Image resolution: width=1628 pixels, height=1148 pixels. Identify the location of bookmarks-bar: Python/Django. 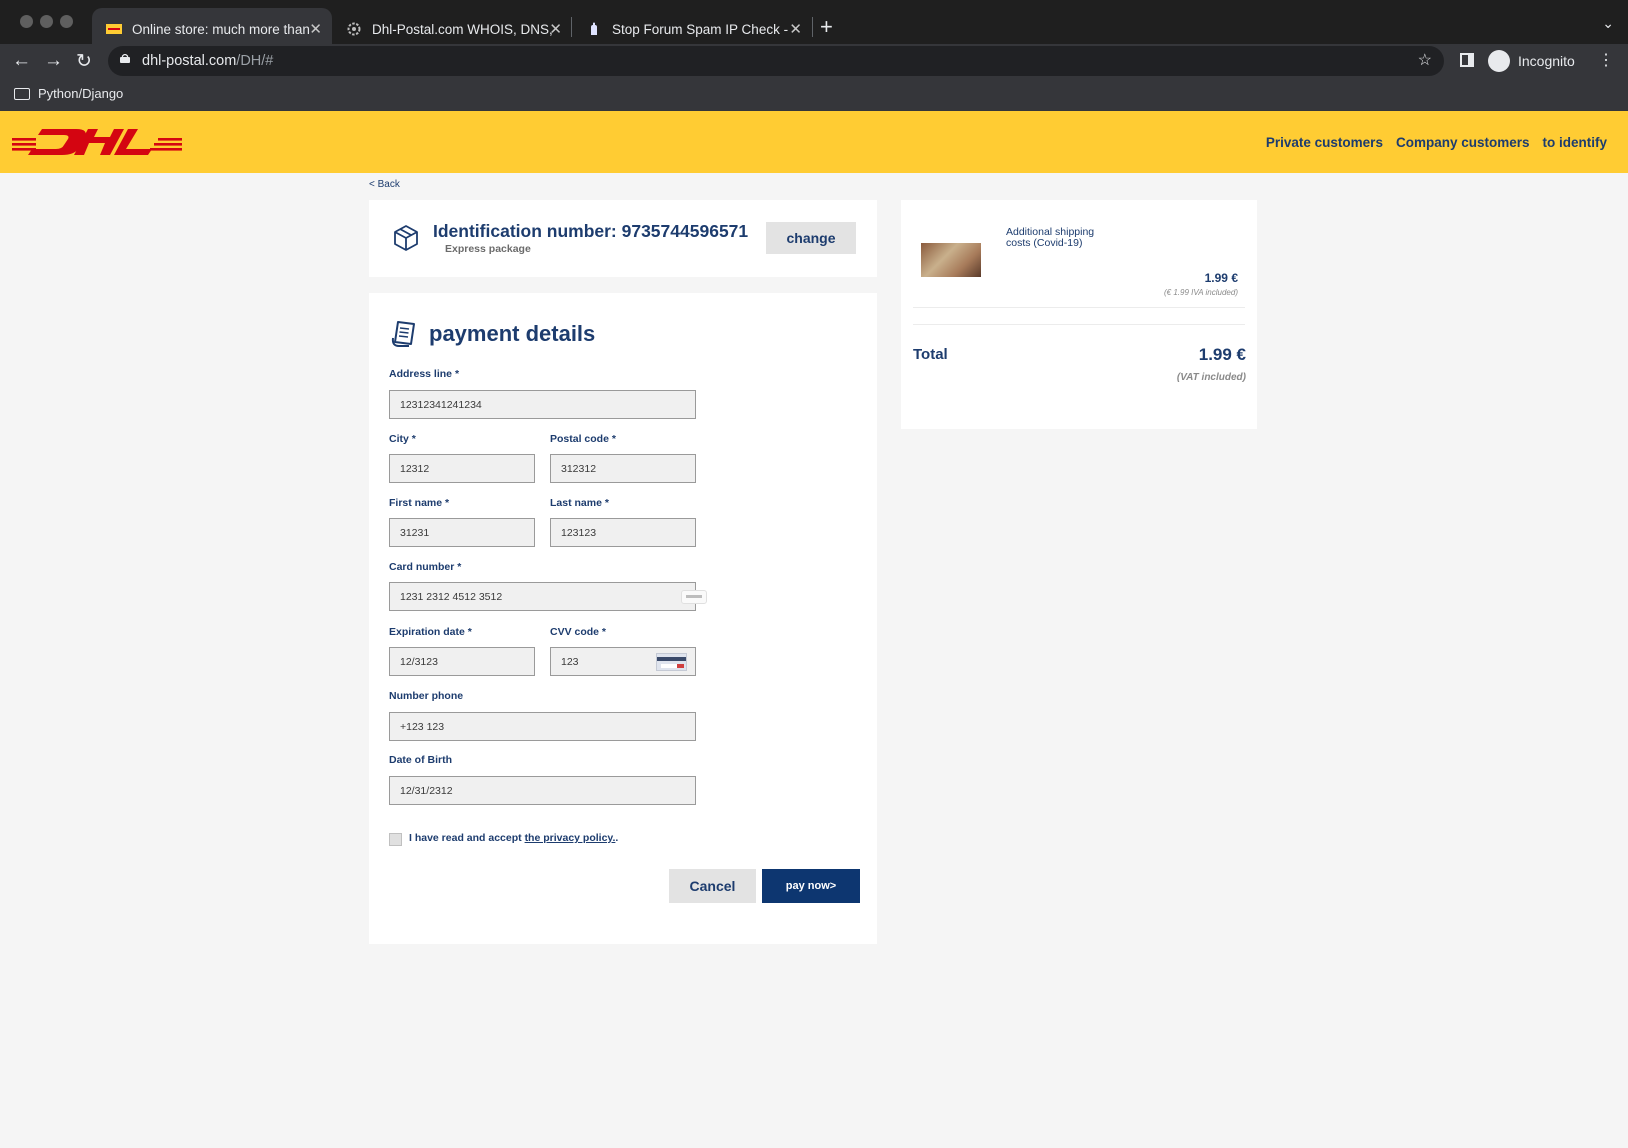
(814, 95).